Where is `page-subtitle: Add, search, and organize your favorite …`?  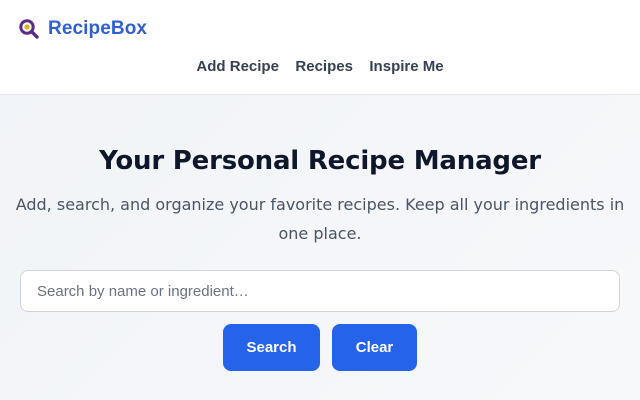
page-subtitle: Add, search, and organize your favorite … is located at coordinates (320, 219).